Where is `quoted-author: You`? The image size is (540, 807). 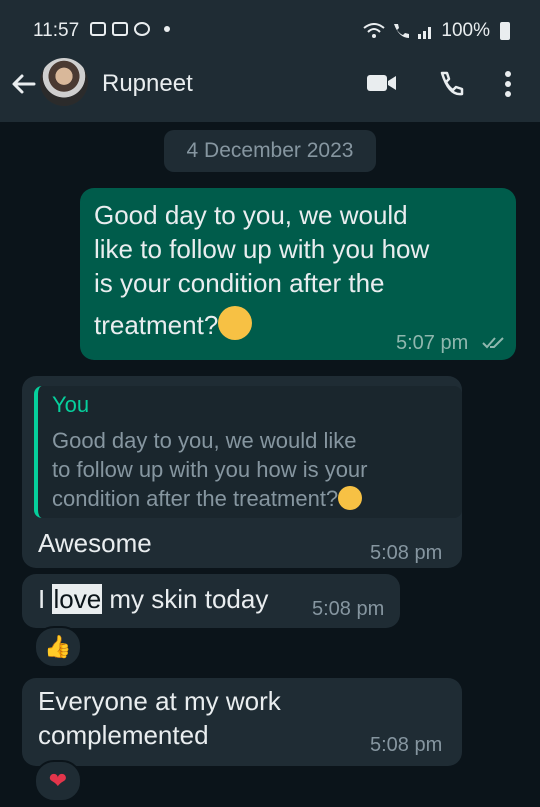
quoted-author: You is located at coordinates (71, 404).